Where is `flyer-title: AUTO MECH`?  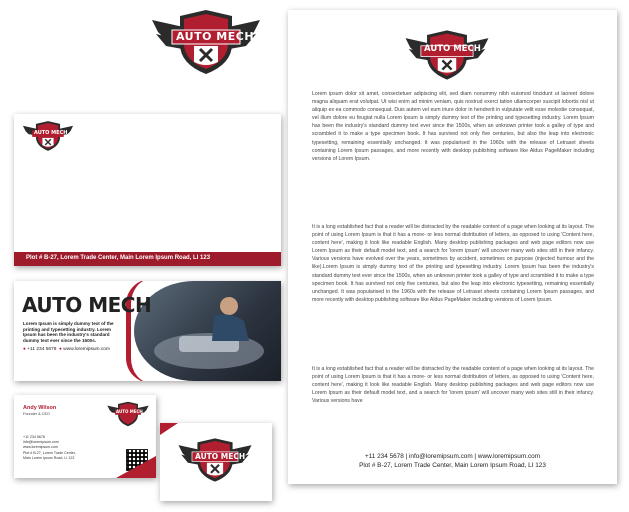 flyer-title: AUTO MECH is located at coordinates (87, 305).